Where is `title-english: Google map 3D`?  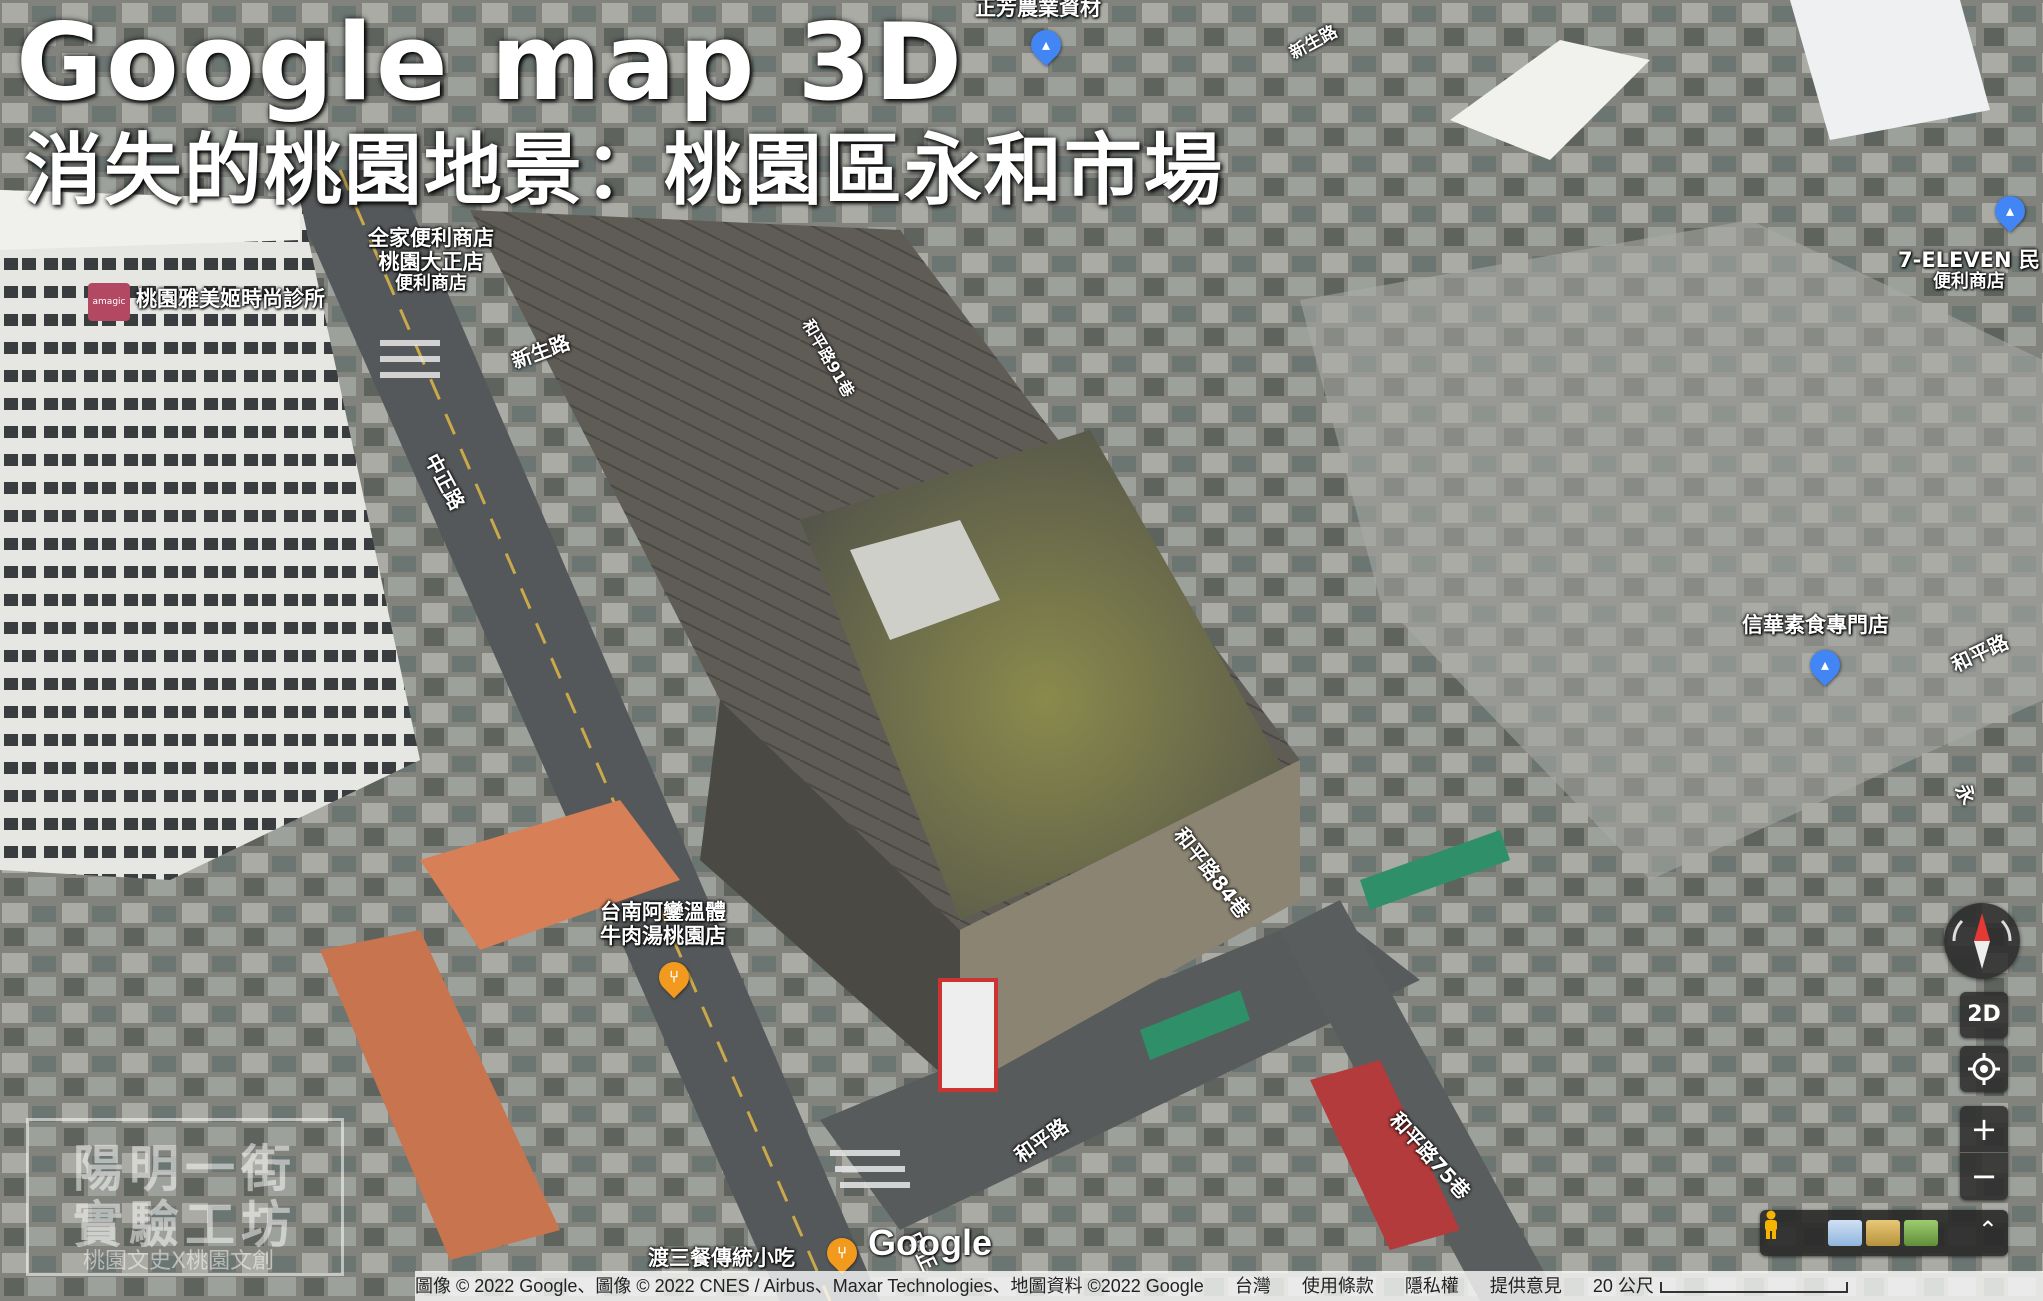
title-english: Google map 3D is located at coordinates (491, 62).